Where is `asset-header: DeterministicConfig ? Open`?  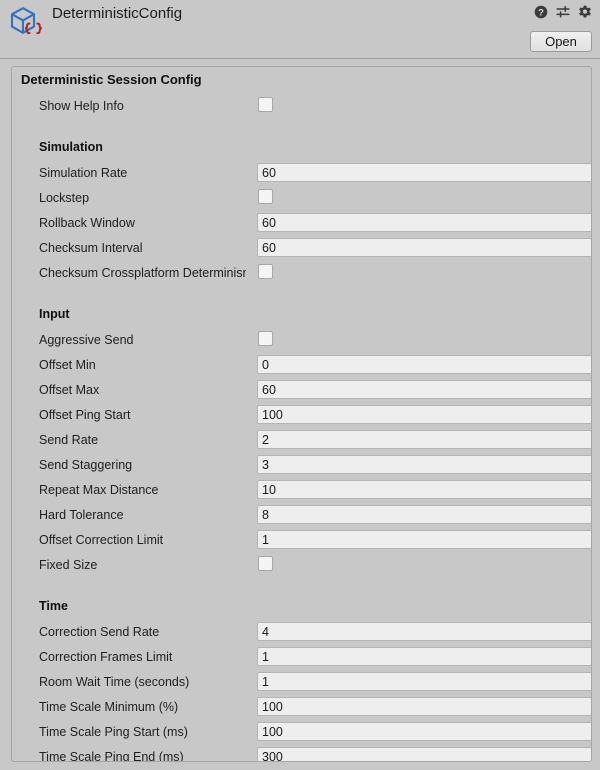
asset-header: DeterministicConfig ? Open is located at coordinates (300, 29).